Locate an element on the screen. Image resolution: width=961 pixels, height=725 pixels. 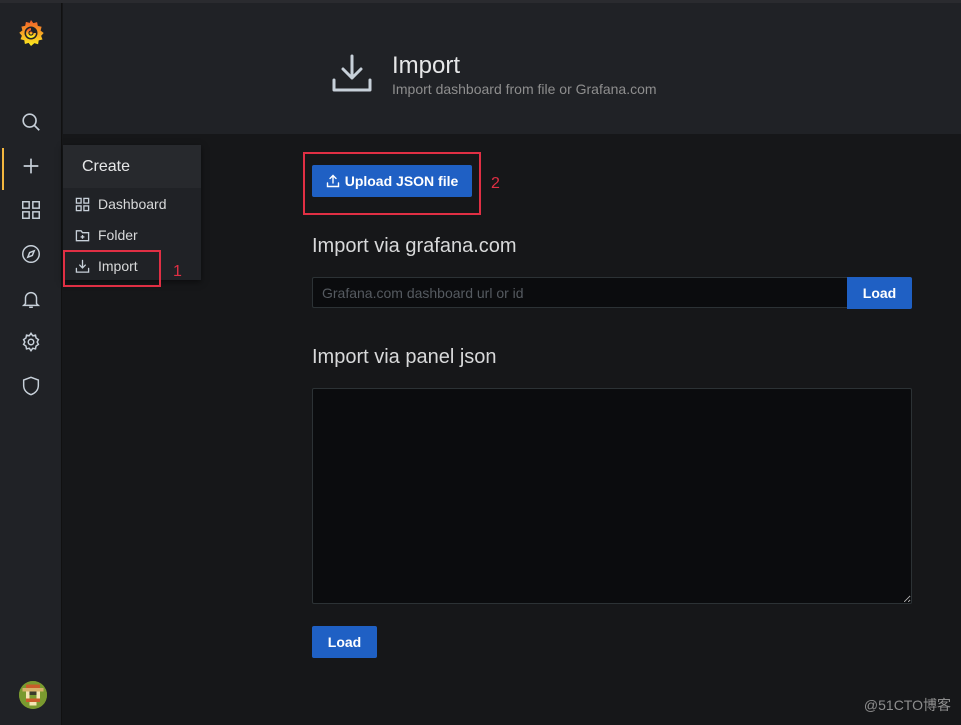
menu-item-folder: Folder is located at coordinates (106, 235).